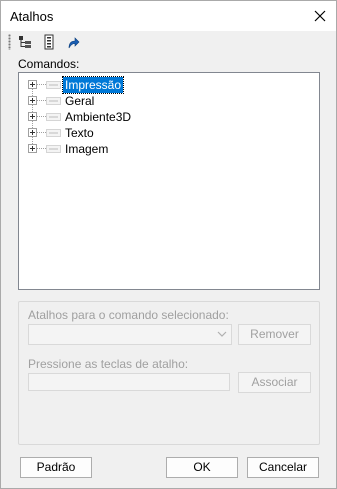 Image resolution: width=337 pixels, height=489 pixels. What do you see at coordinates (130, 334) in the screenshot?
I see `shortcut-combo` at bounding box center [130, 334].